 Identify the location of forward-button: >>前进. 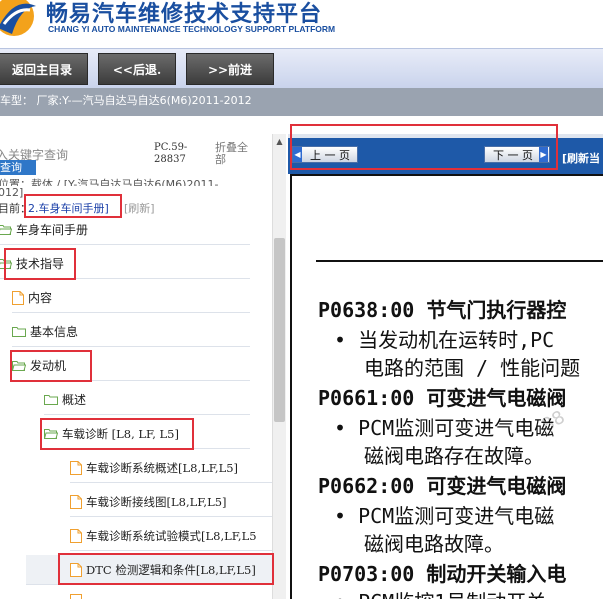
(230, 69).